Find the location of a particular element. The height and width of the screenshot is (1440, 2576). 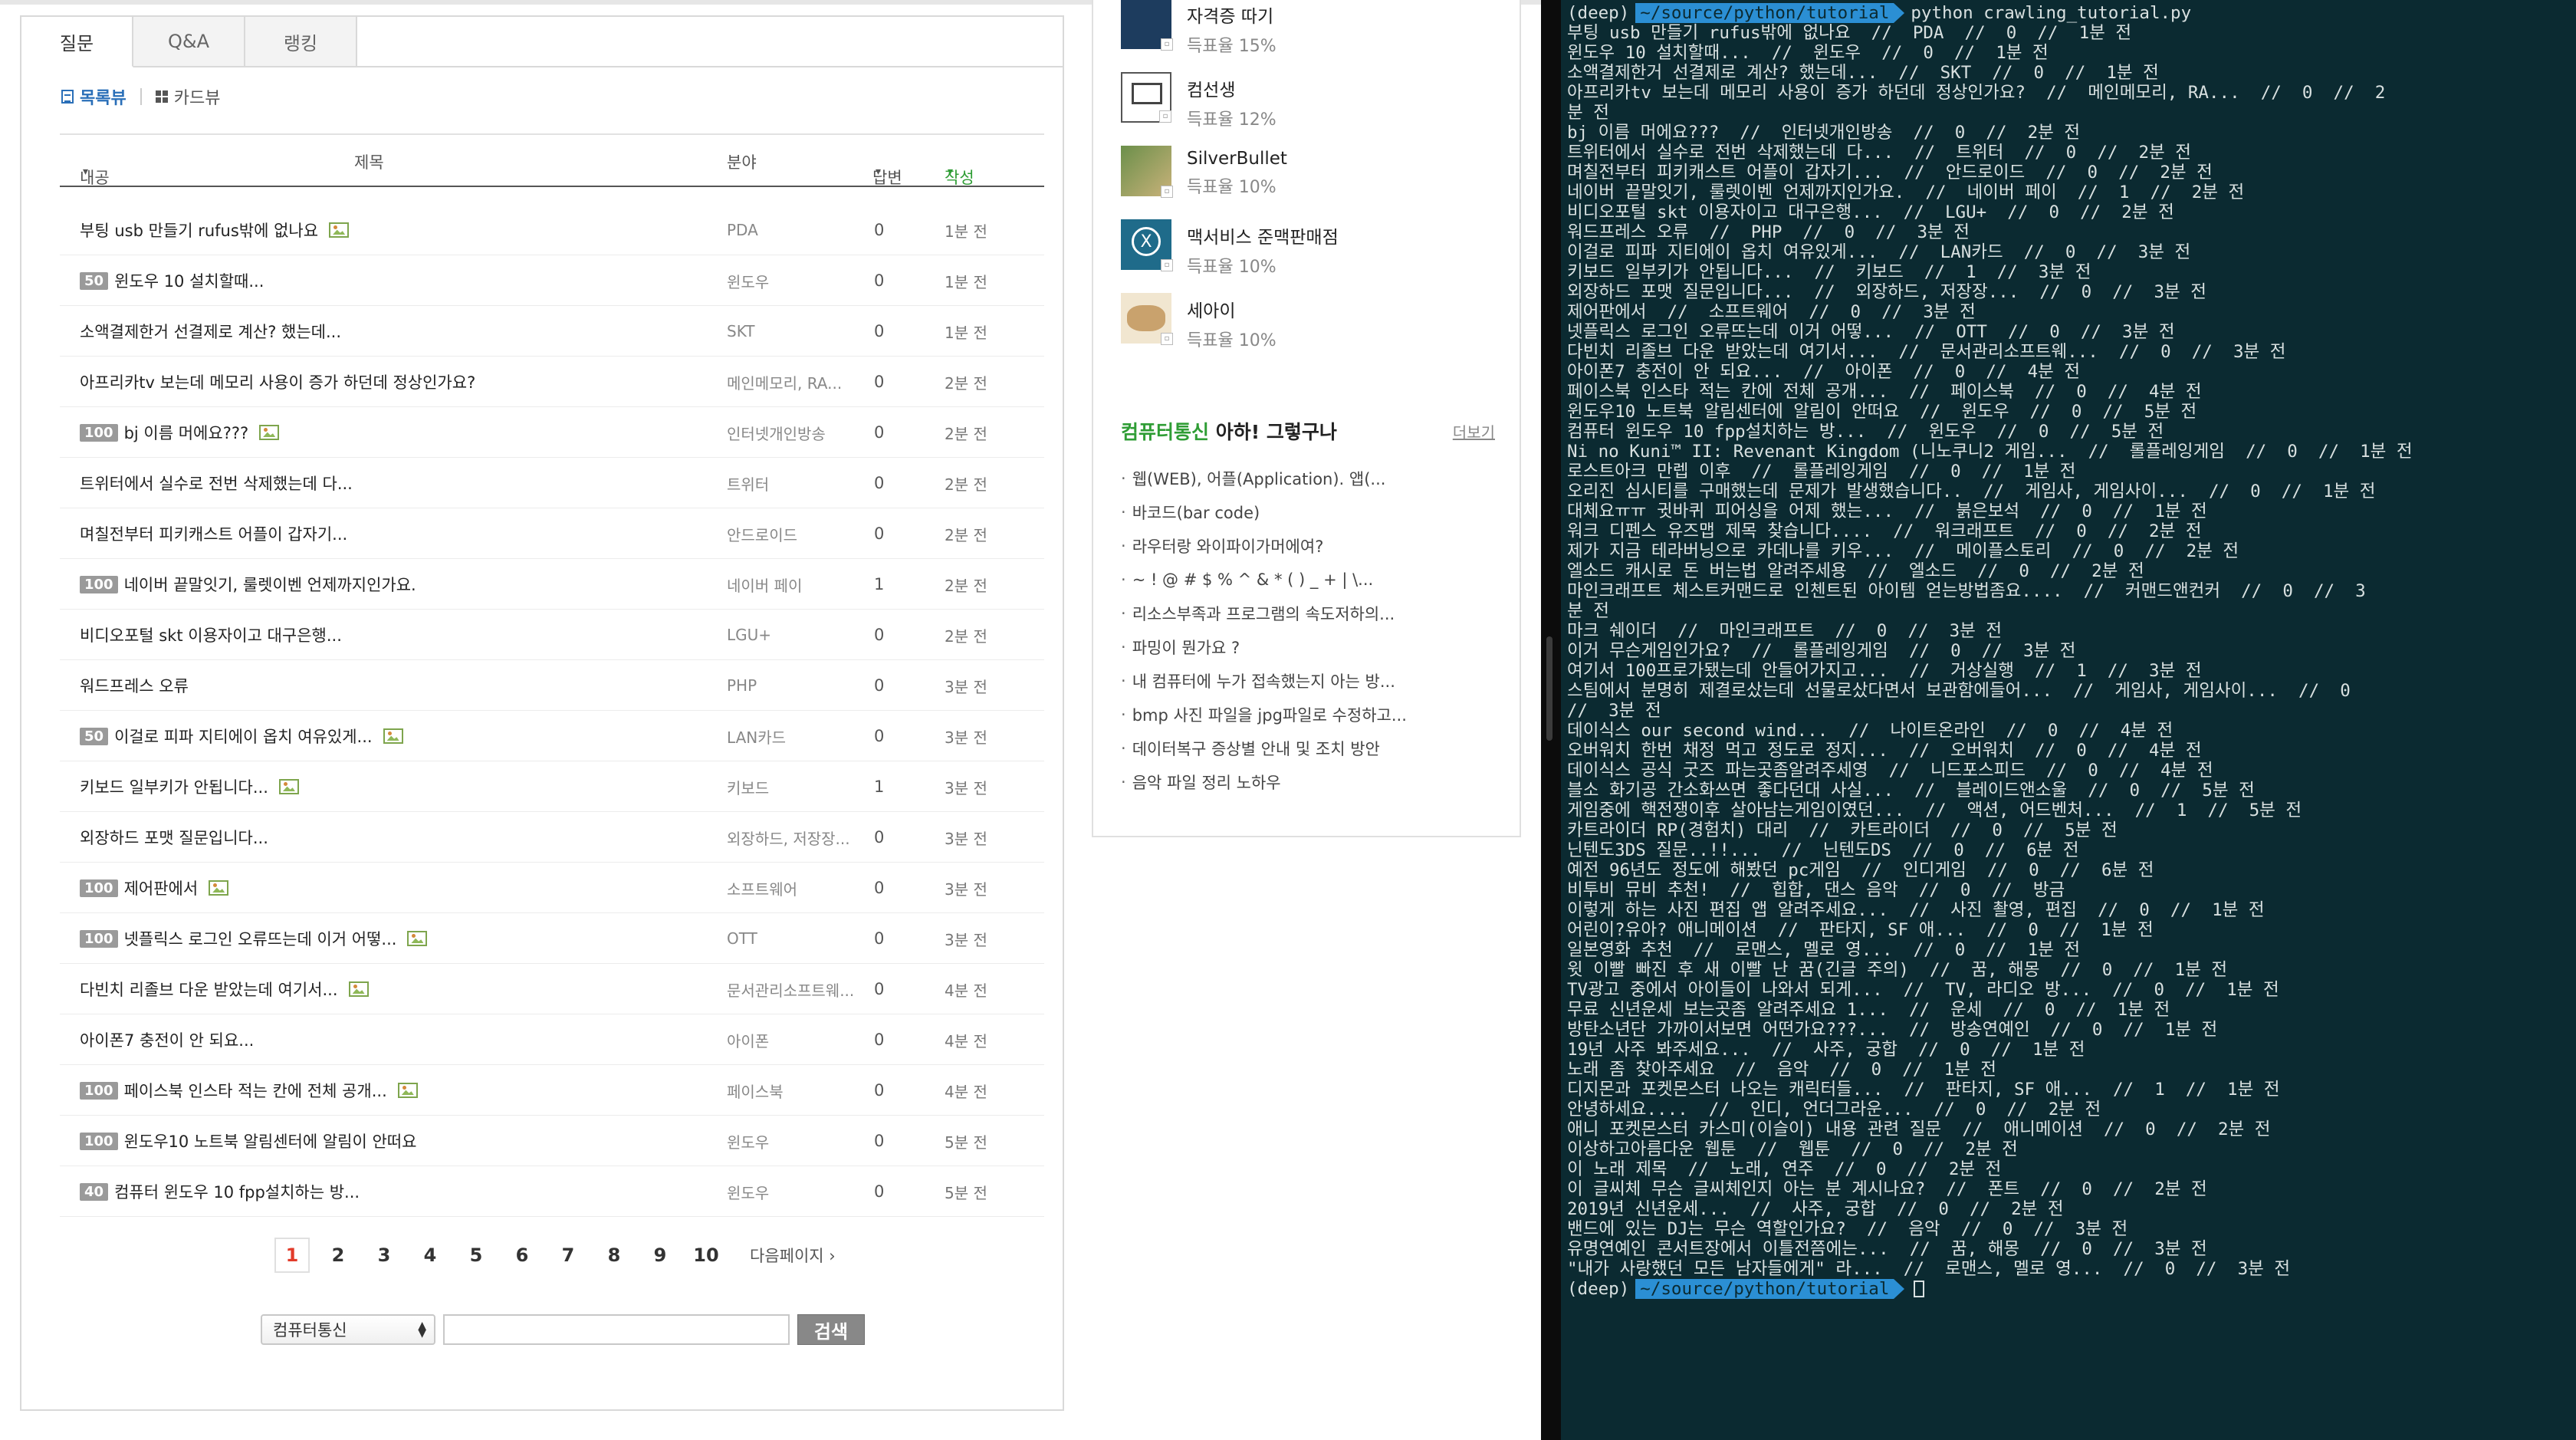

aha-list-item: 파밍이 뭔가요 ? is located at coordinates (1264, 647).